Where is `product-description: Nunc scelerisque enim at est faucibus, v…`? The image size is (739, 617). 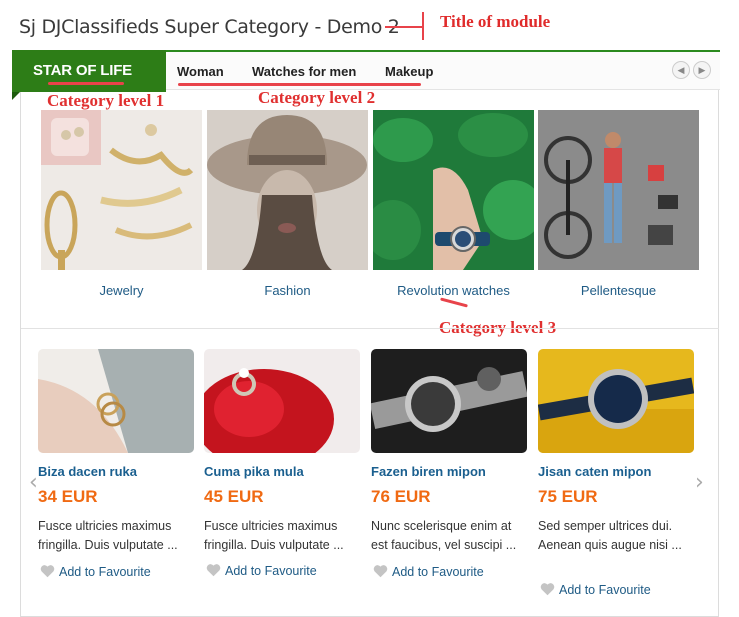 product-description: Nunc scelerisque enim at est faucibus, v… is located at coordinates (444, 535).